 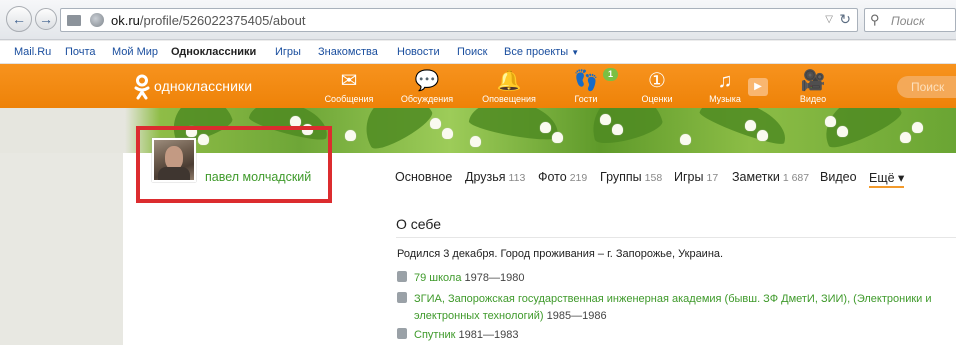 I want to click on globe-icon, so click(x=97, y=20).